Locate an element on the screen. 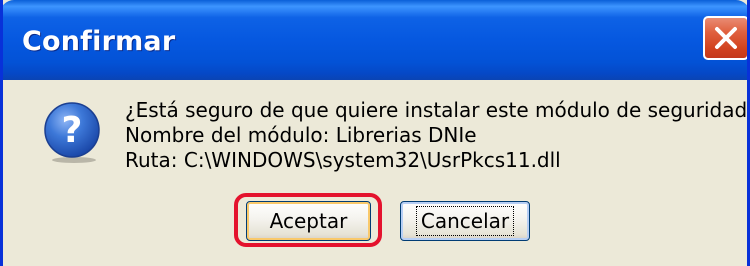  cancel-button-label: Cancelar is located at coordinates (465, 221).